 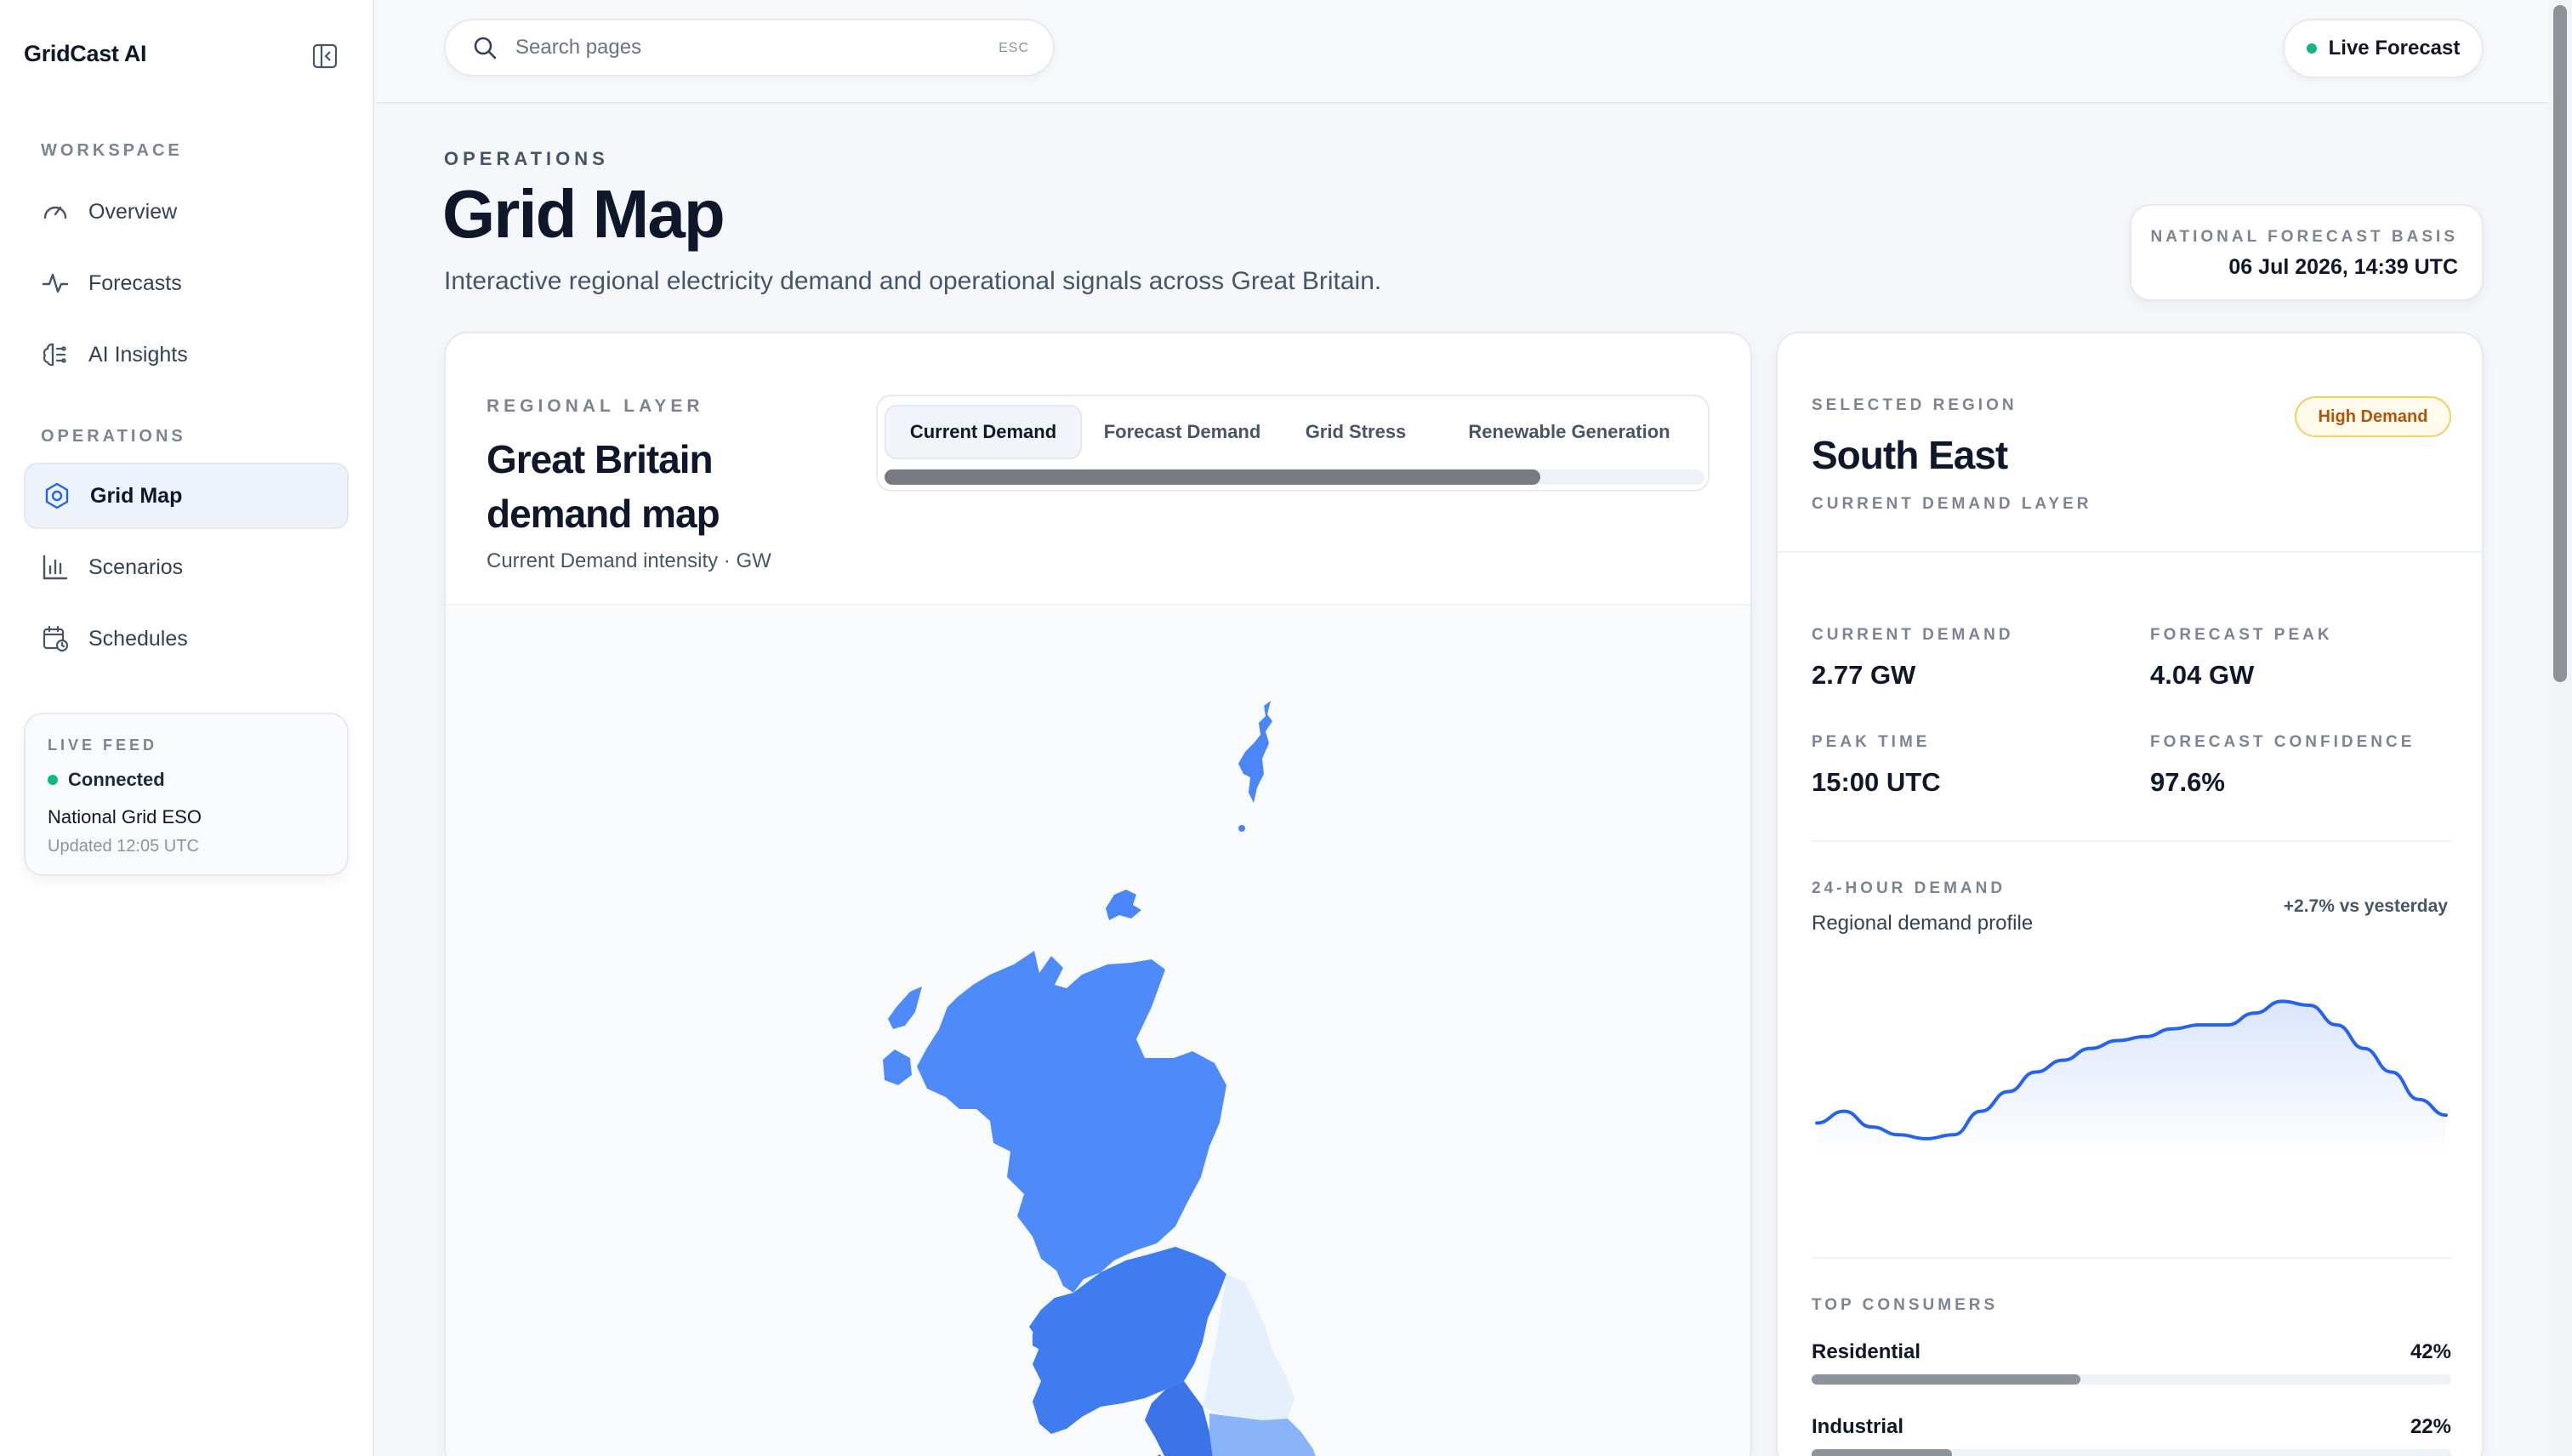 What do you see at coordinates (1915, 405) in the screenshot?
I see `region-eyebrow: SELECTED REGION` at bounding box center [1915, 405].